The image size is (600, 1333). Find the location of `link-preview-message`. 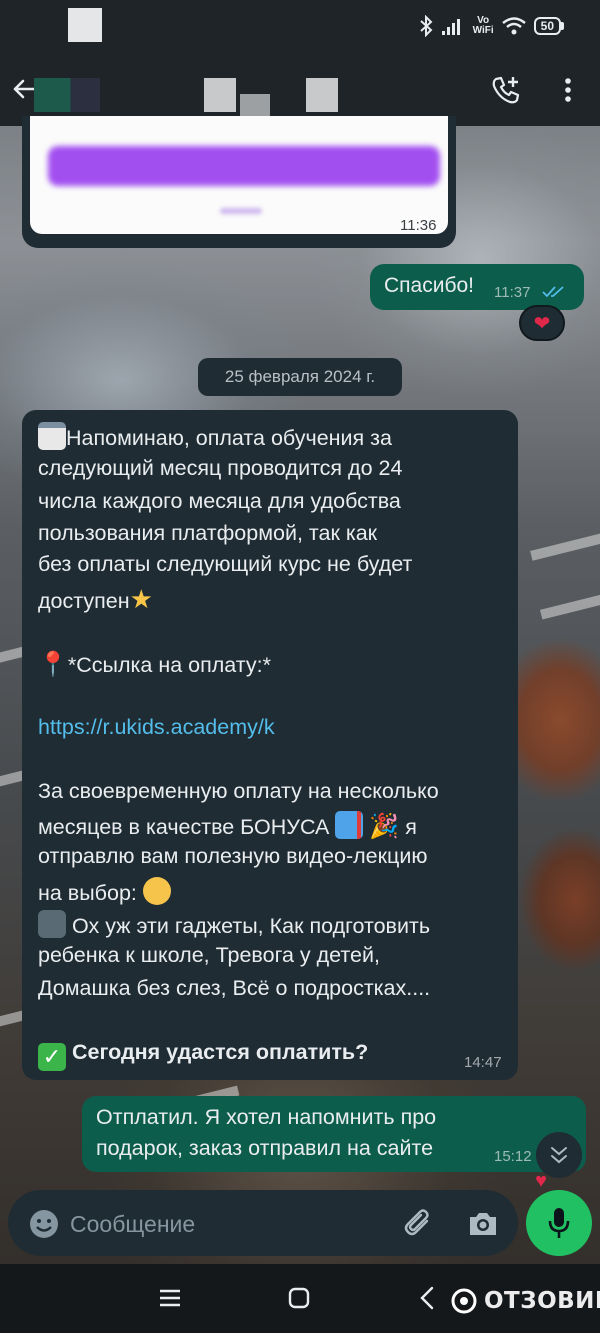

link-preview-message is located at coordinates (239, 182).